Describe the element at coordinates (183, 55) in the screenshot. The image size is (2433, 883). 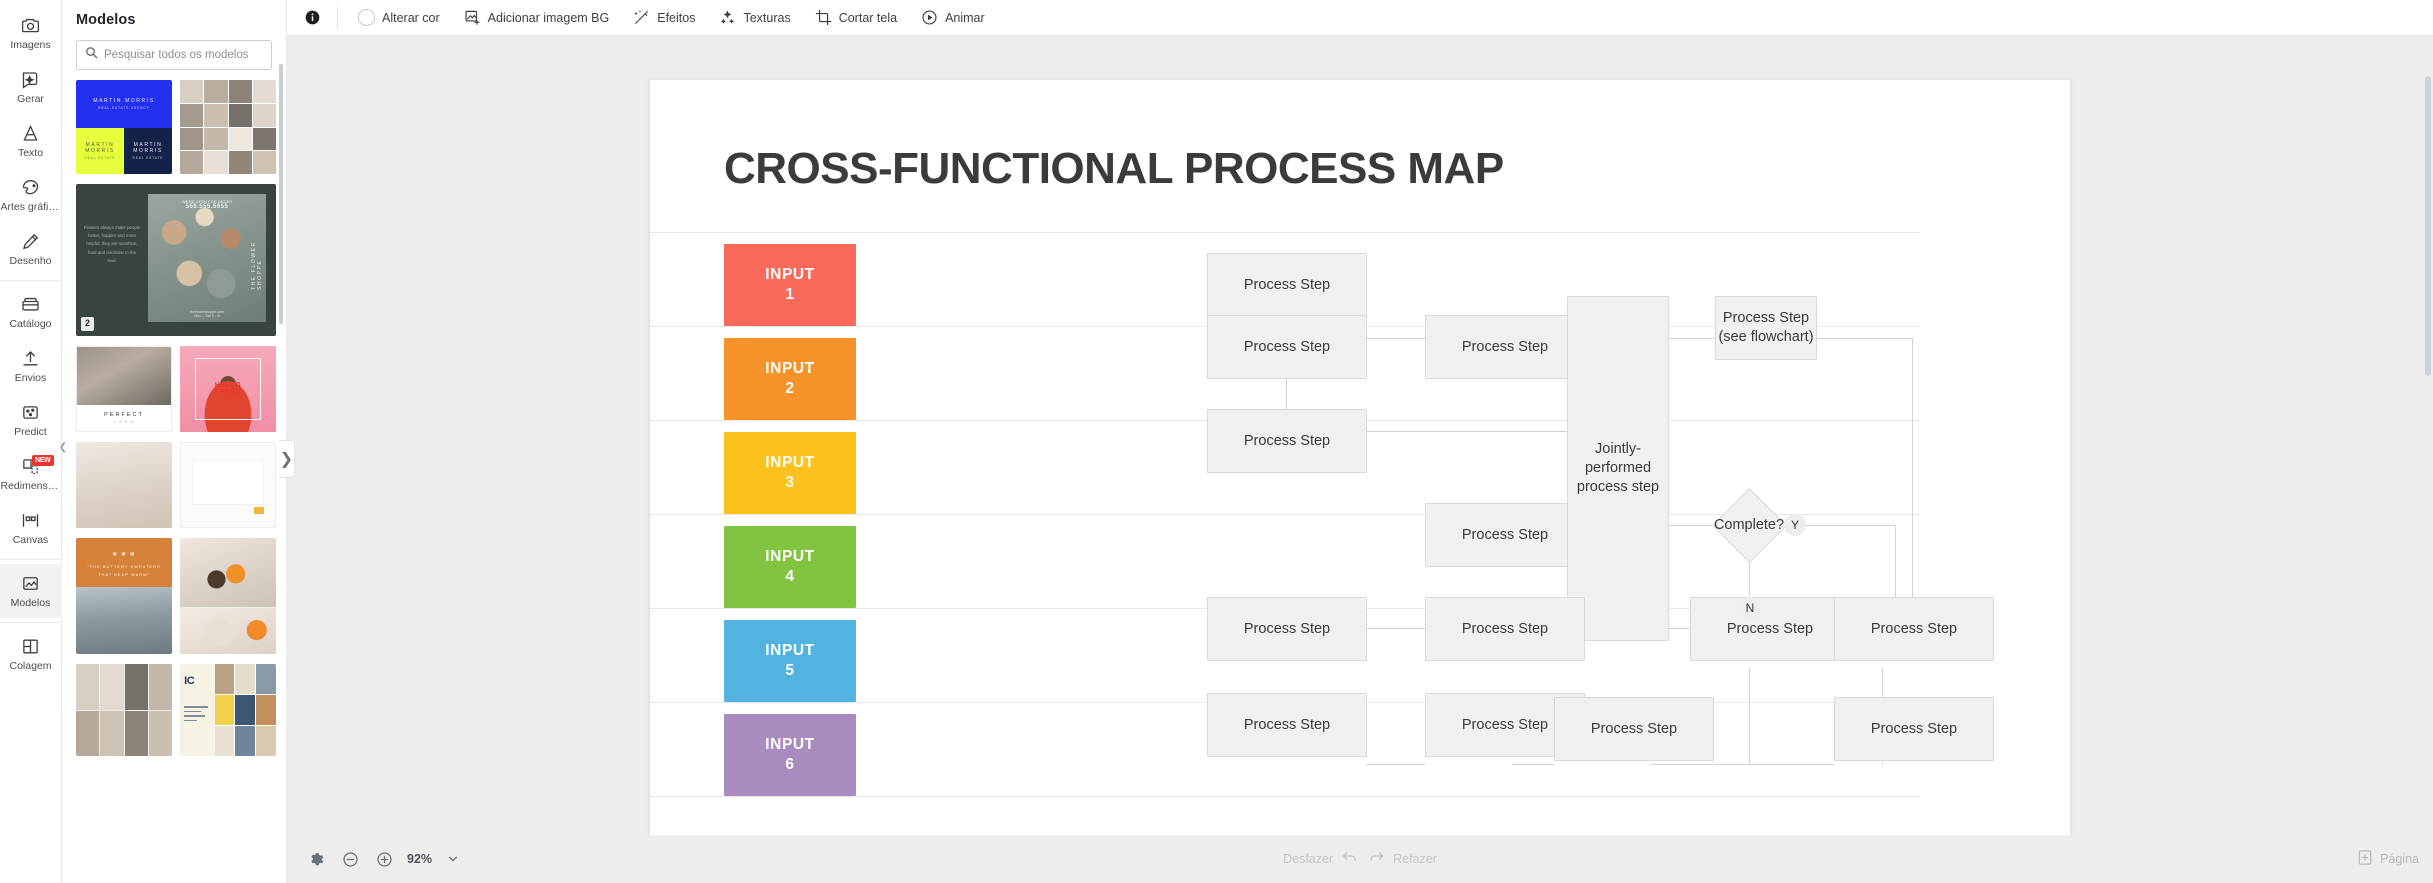
I see `search-input` at that location.